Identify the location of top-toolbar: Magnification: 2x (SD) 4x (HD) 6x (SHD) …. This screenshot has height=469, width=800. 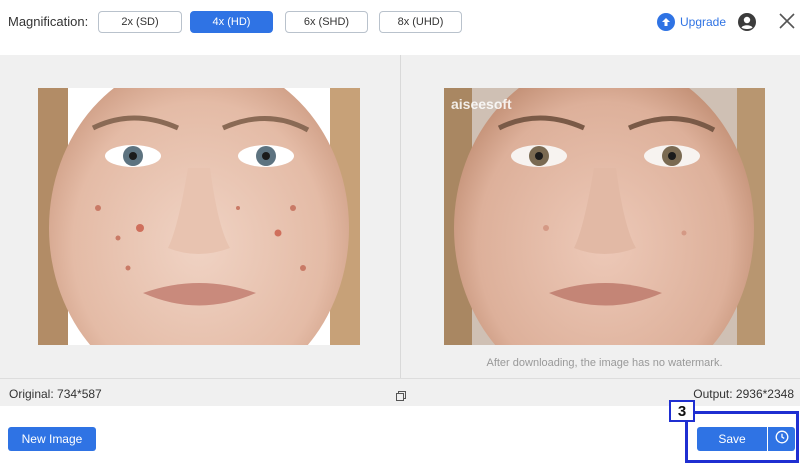
(400, 23).